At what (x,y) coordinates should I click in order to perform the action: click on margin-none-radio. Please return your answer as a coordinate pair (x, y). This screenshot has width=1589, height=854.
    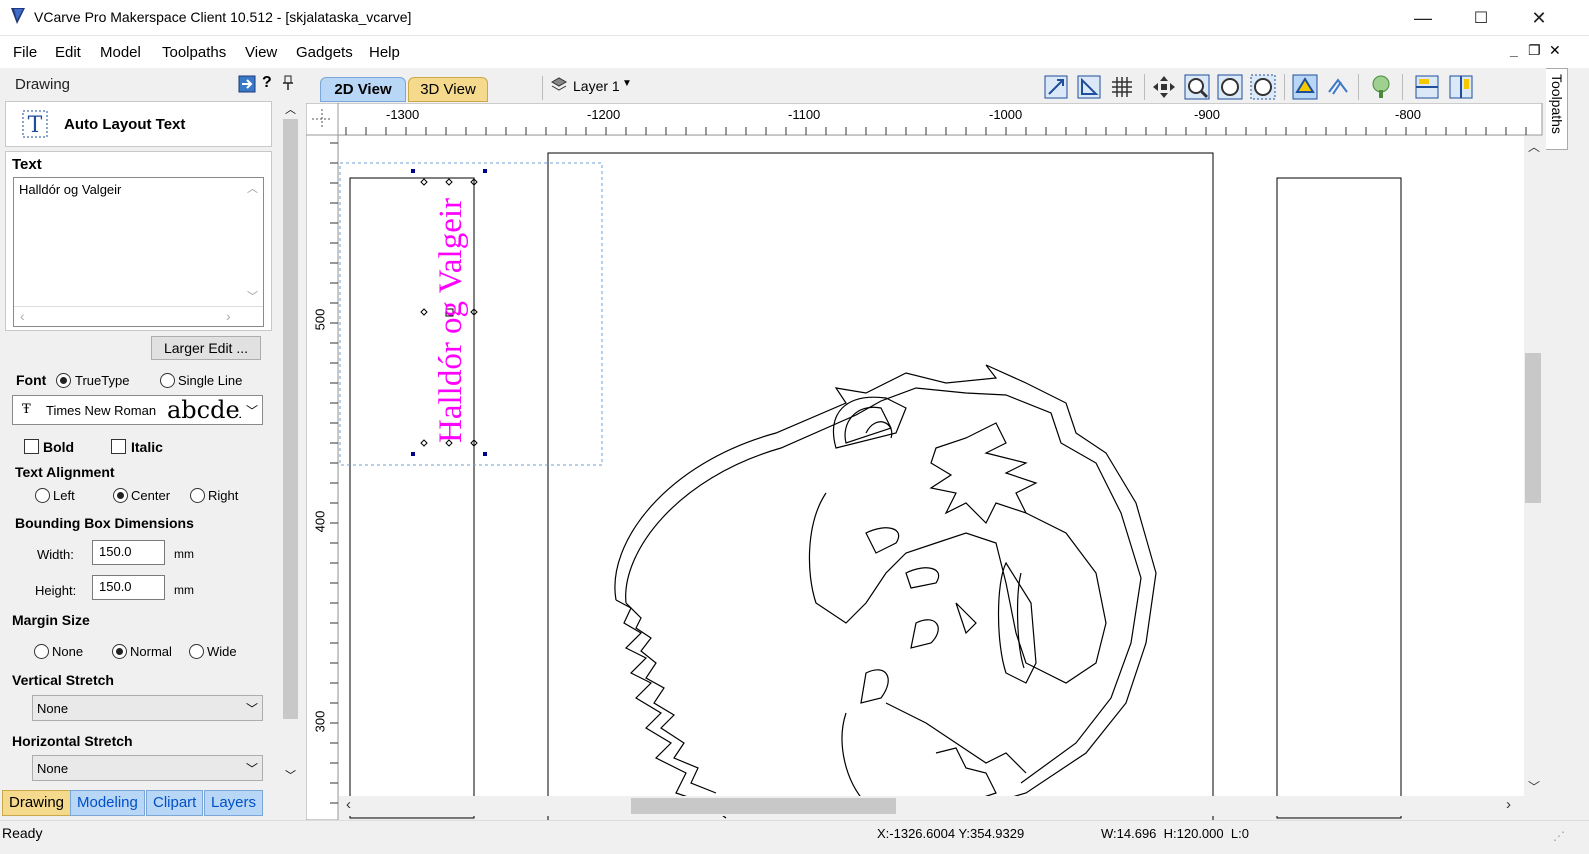
    Looking at the image, I should click on (41, 651).